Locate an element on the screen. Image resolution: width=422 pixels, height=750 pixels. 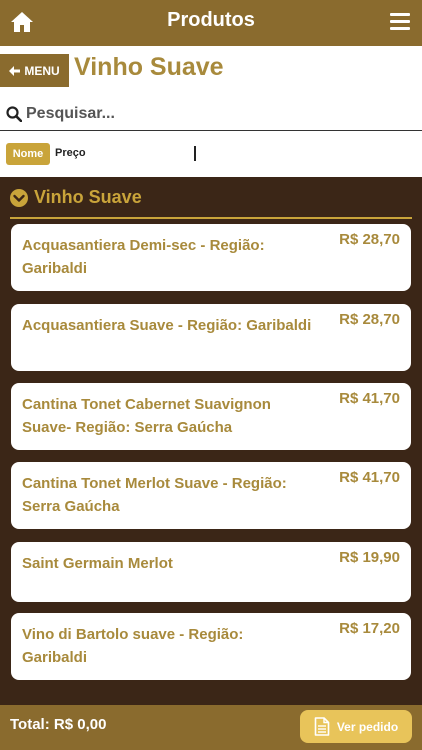
top-bar: Produtos is located at coordinates (211, 23).